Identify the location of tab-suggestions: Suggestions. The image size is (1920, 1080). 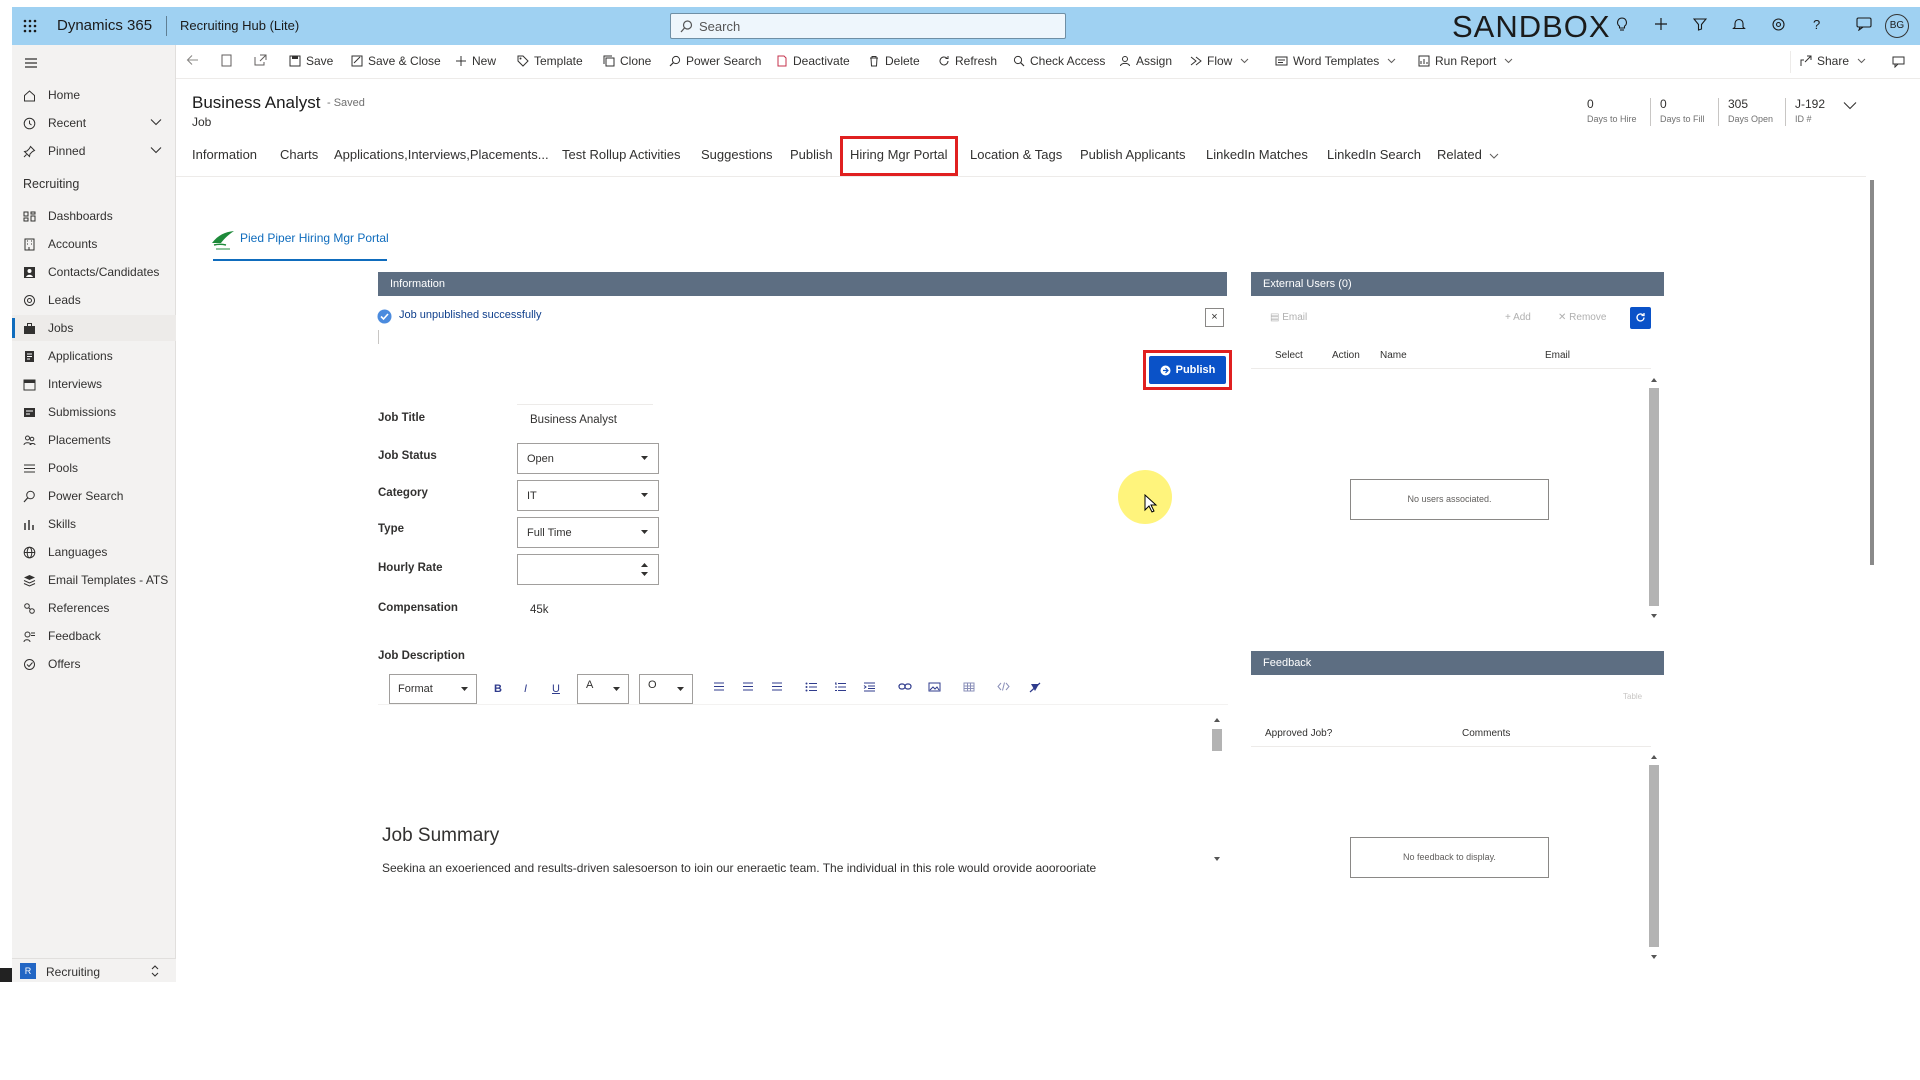
(737, 154).